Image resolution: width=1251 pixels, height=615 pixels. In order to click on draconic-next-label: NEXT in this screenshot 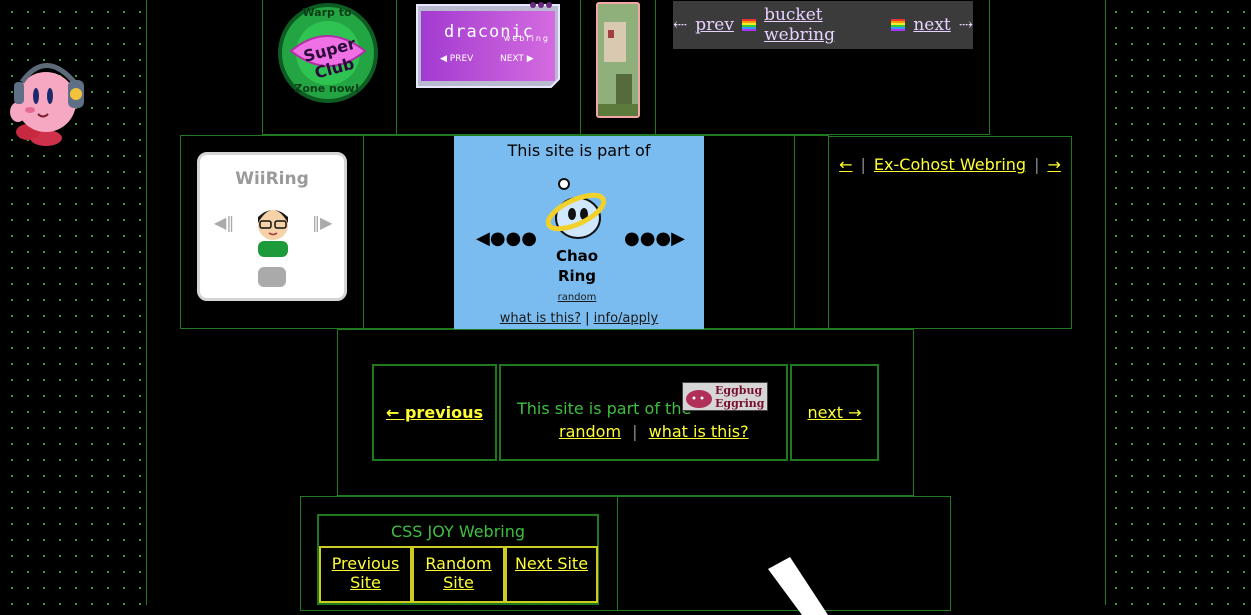, I will do `click(512, 59)`.